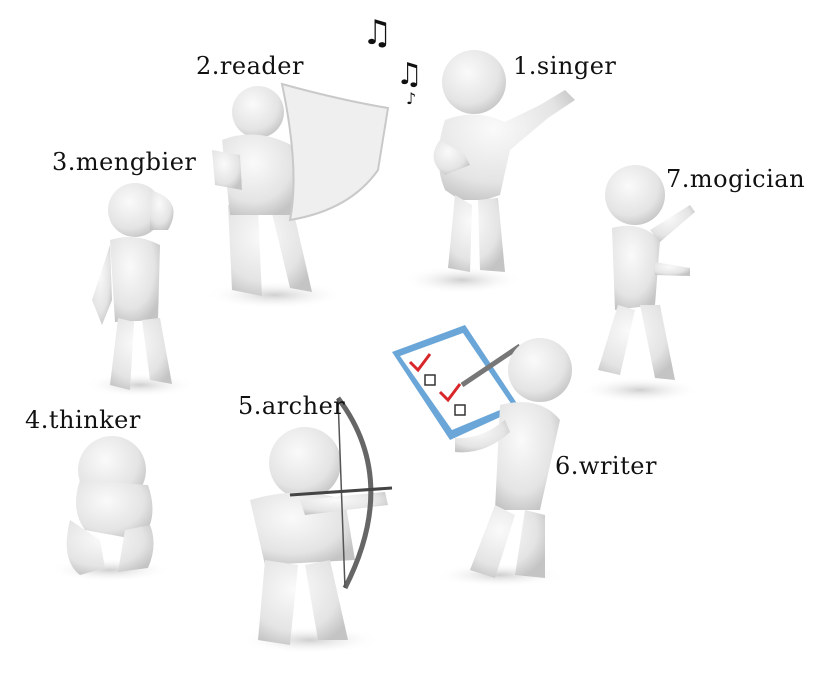 The width and height of the screenshot is (831, 675). I want to click on label-thinker: 4.thinker, so click(83, 420).